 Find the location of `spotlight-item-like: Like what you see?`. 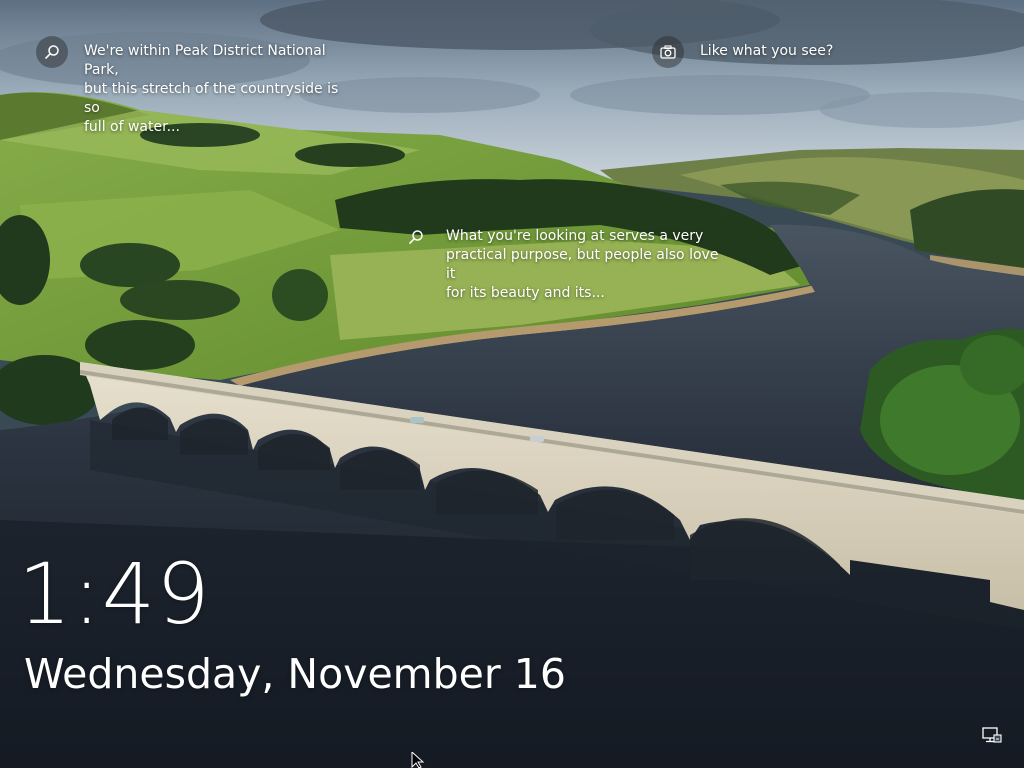

spotlight-item-like: Like what you see? is located at coordinates (772, 52).